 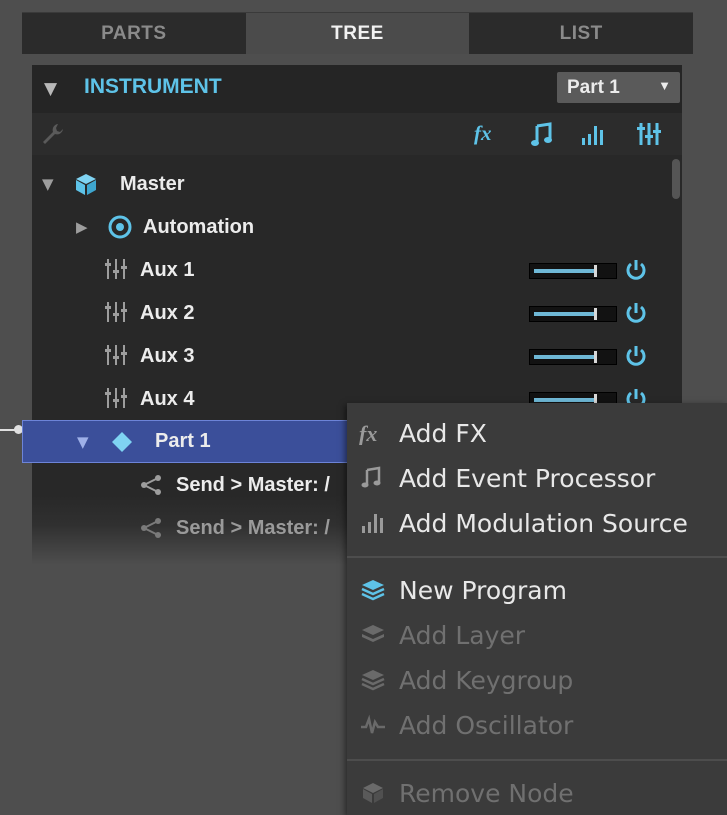 What do you see at coordinates (152, 184) in the screenshot?
I see `tree-node-label: Master` at bounding box center [152, 184].